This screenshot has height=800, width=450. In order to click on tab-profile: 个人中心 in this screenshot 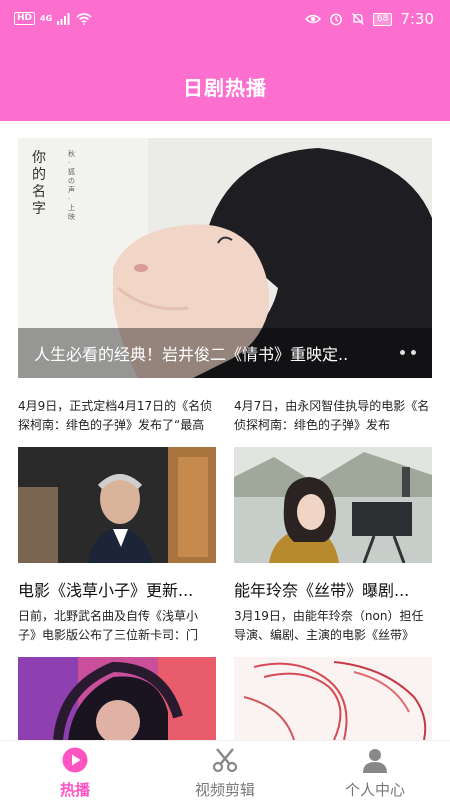, I will do `click(375, 770)`.